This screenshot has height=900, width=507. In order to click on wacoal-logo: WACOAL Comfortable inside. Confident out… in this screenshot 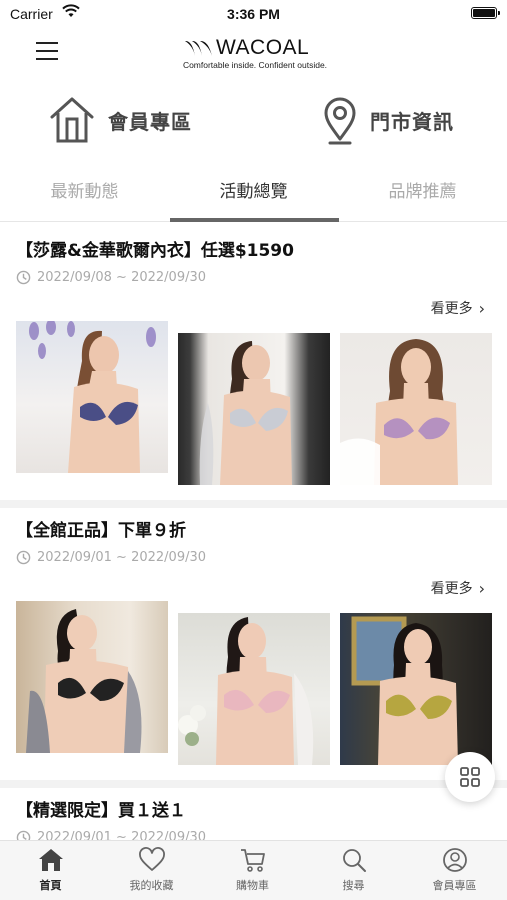, I will do `click(255, 56)`.